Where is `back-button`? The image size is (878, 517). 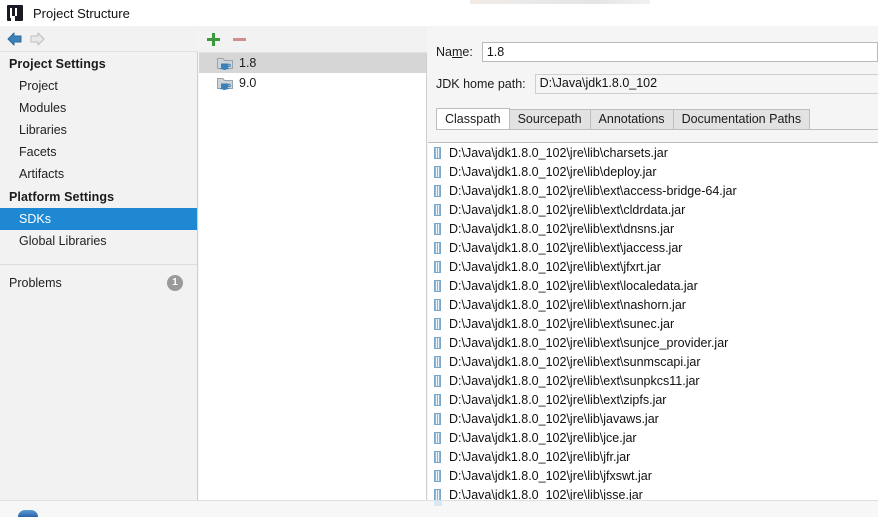
back-button is located at coordinates (15, 39).